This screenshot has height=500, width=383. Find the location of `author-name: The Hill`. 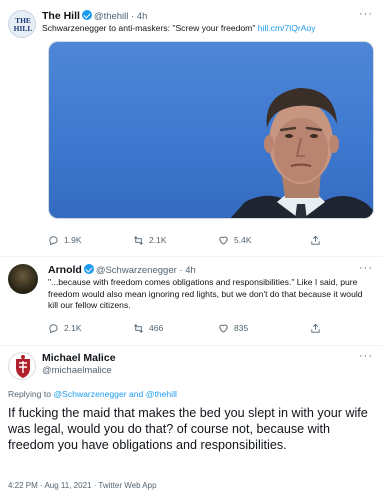

author-name: The Hill is located at coordinates (61, 16).